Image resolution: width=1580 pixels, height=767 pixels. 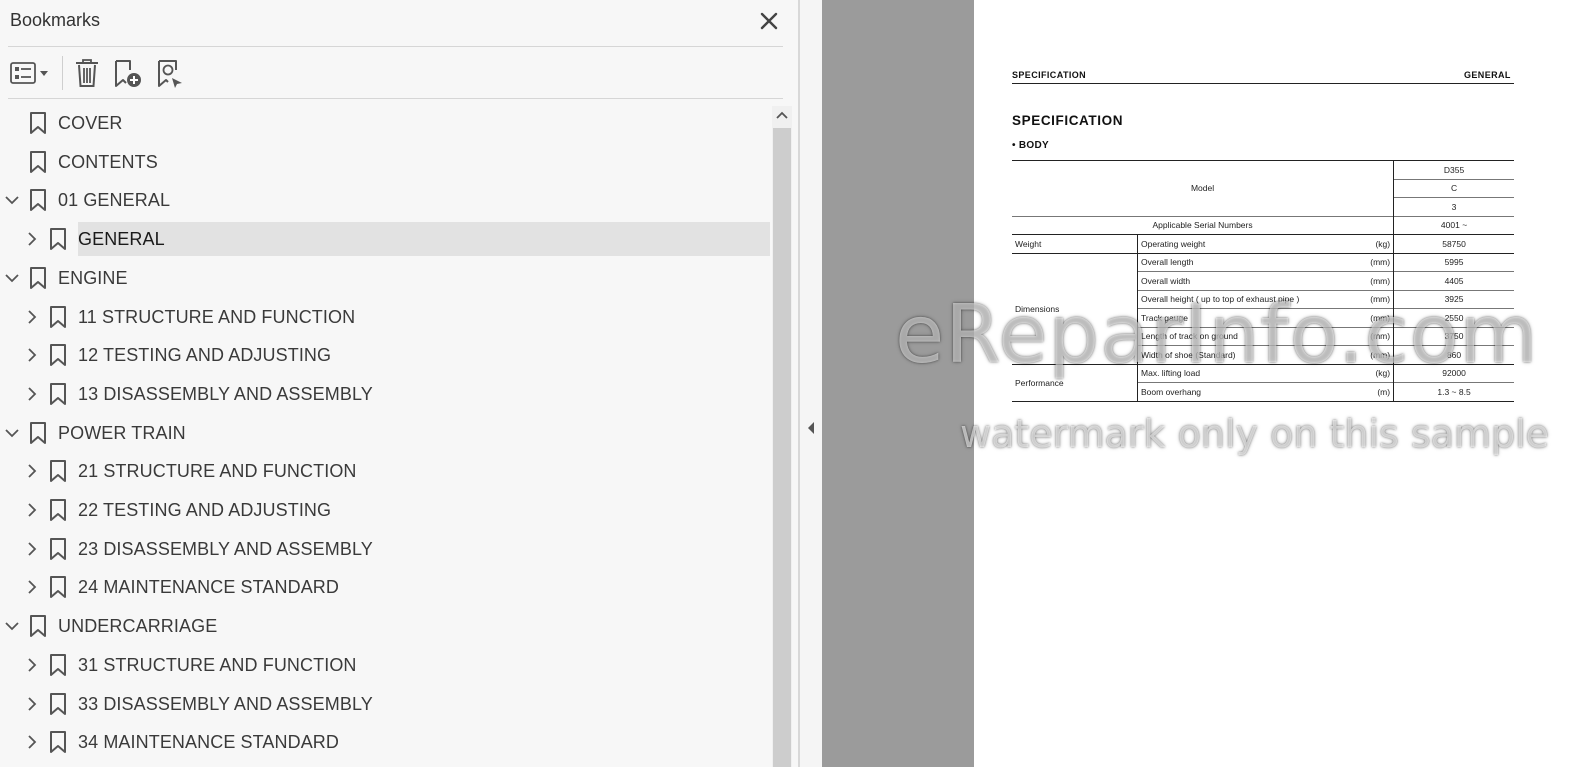 What do you see at coordinates (386, 742) in the screenshot?
I see `bookmark-item: 34 MAINTENANCE STANDARD` at bounding box center [386, 742].